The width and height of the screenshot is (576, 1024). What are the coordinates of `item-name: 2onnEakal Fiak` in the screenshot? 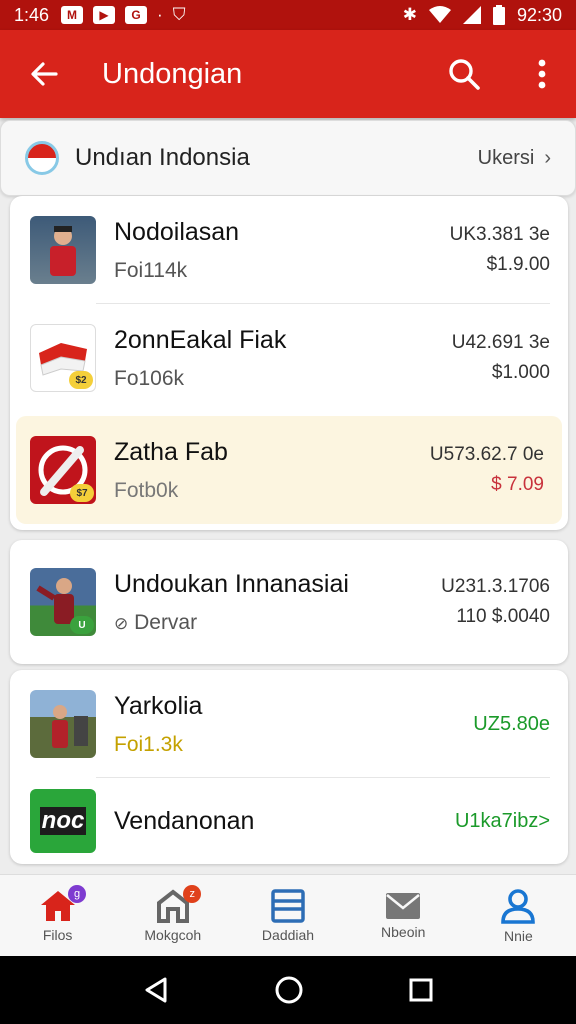 It's located at (200, 339).